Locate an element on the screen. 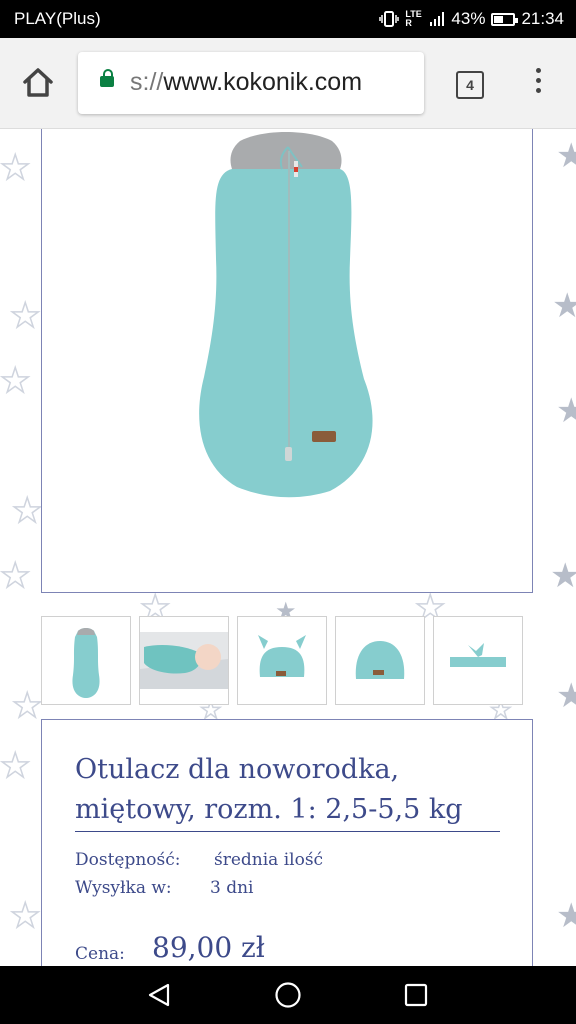 This screenshot has height=1024, width=576. availability-row: Dostępność: średnia ilość is located at coordinates (199, 860).